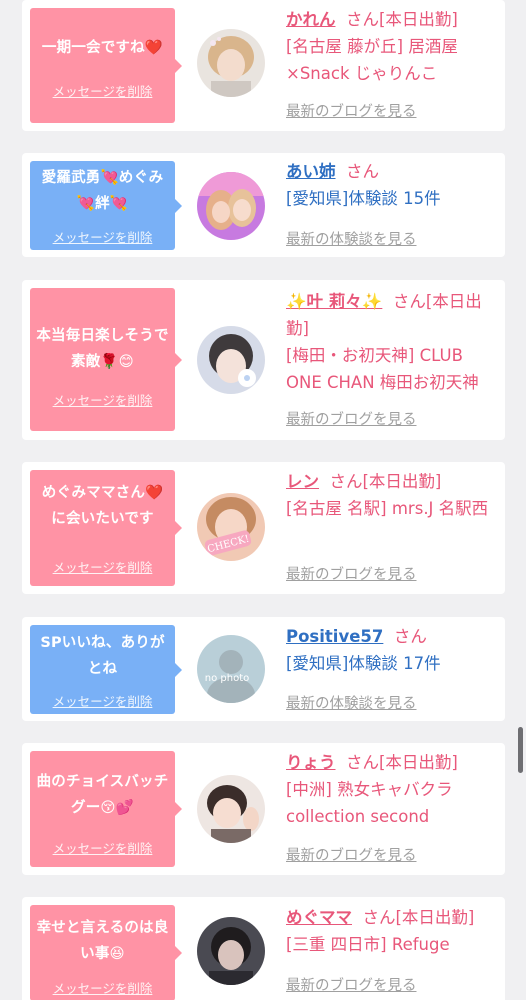 Image resolution: width=526 pixels, height=1000 pixels. Describe the element at coordinates (334, 301) in the screenshot. I see `sender-name: ✨叶 莉々✨` at that location.